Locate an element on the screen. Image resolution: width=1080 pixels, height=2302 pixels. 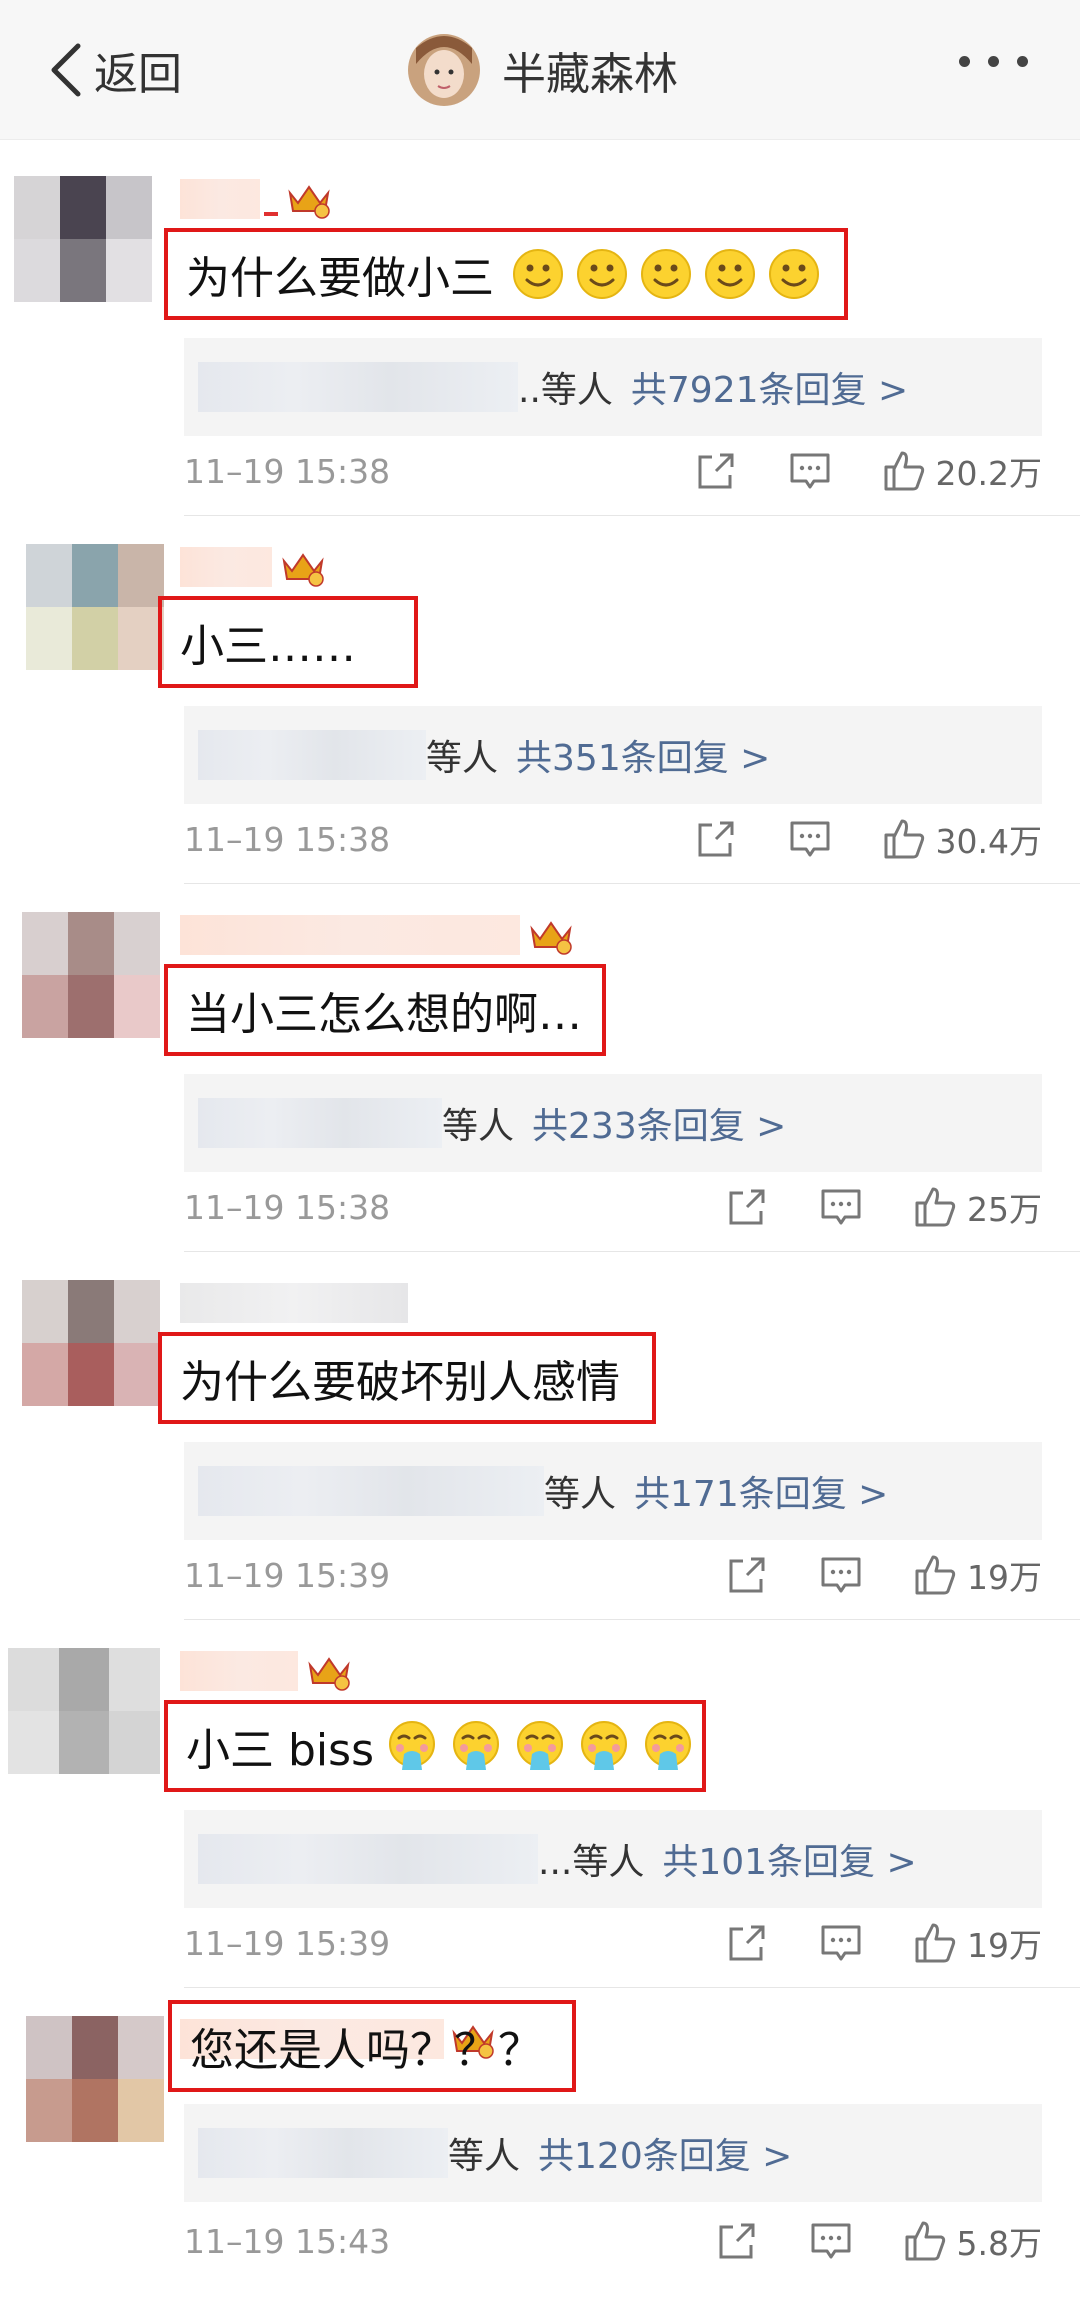
reply-summary: 等人 共351条回复 > is located at coordinates (613, 755).